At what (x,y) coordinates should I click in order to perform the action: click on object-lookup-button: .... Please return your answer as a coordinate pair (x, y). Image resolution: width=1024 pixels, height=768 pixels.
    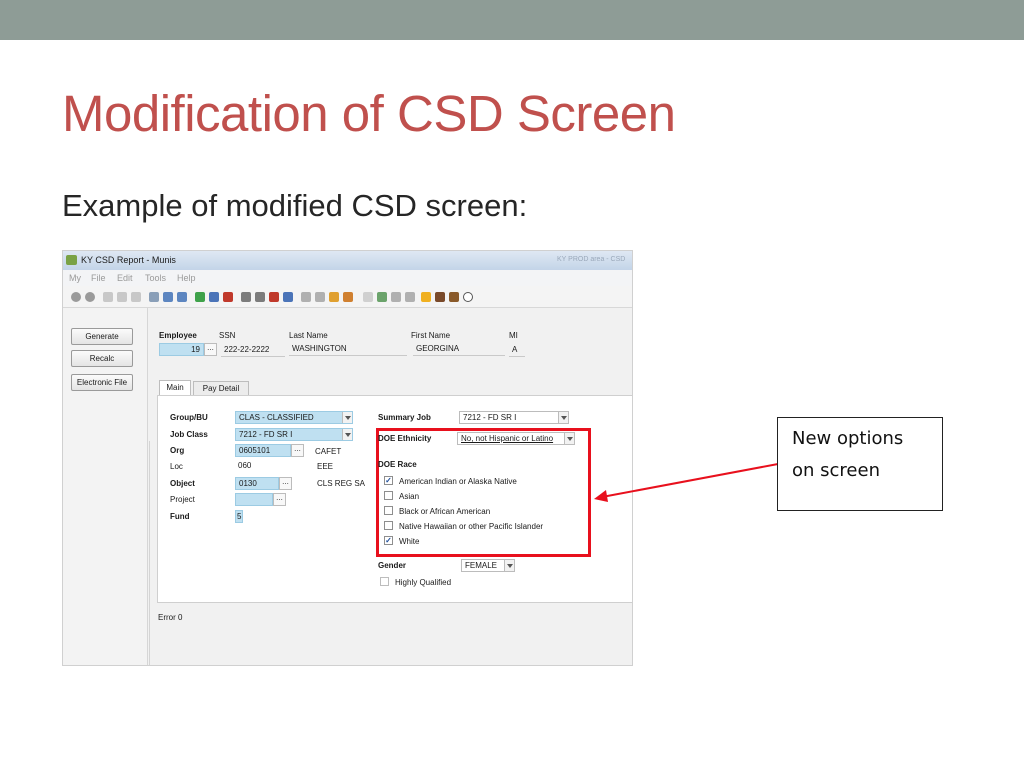
    Looking at the image, I should click on (285, 483).